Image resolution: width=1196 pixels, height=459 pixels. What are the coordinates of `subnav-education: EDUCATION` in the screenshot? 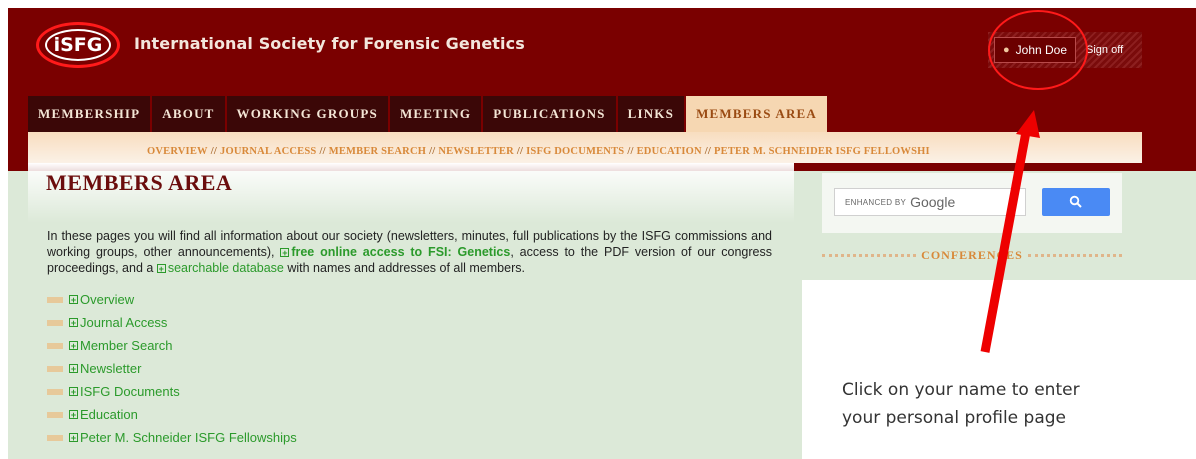 It's located at (669, 151).